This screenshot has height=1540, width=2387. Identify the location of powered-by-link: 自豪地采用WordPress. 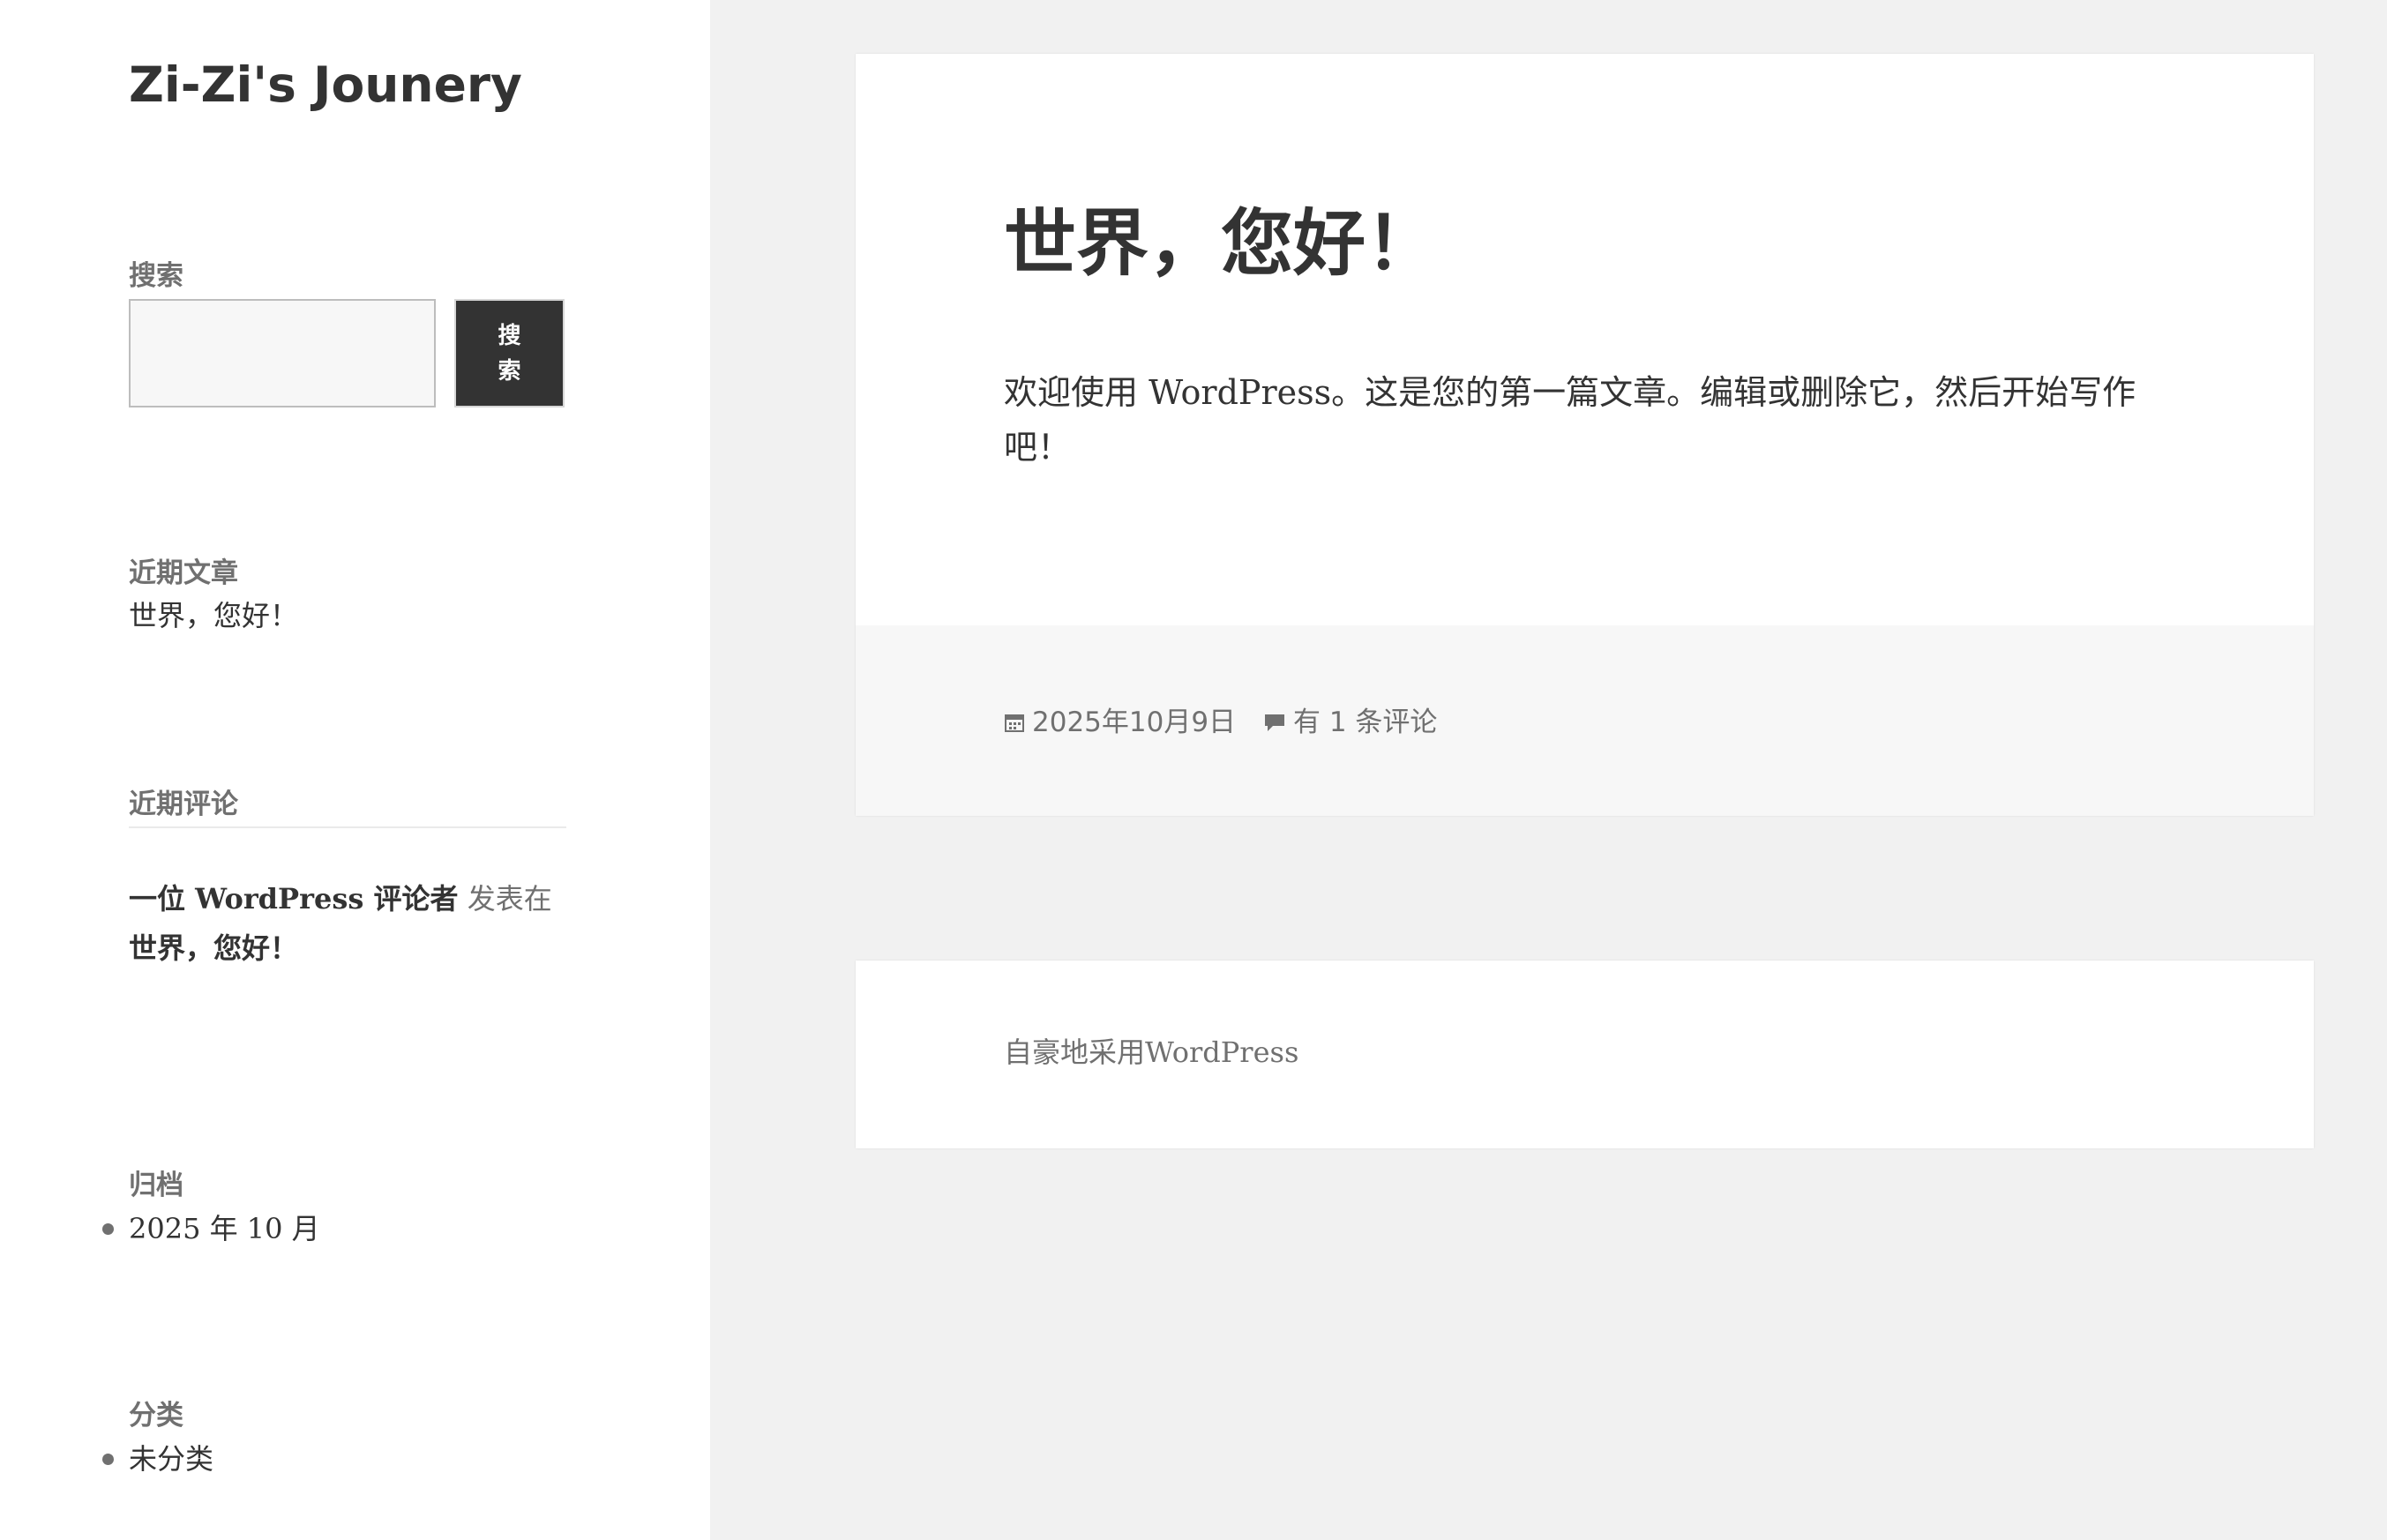
(1151, 1052).